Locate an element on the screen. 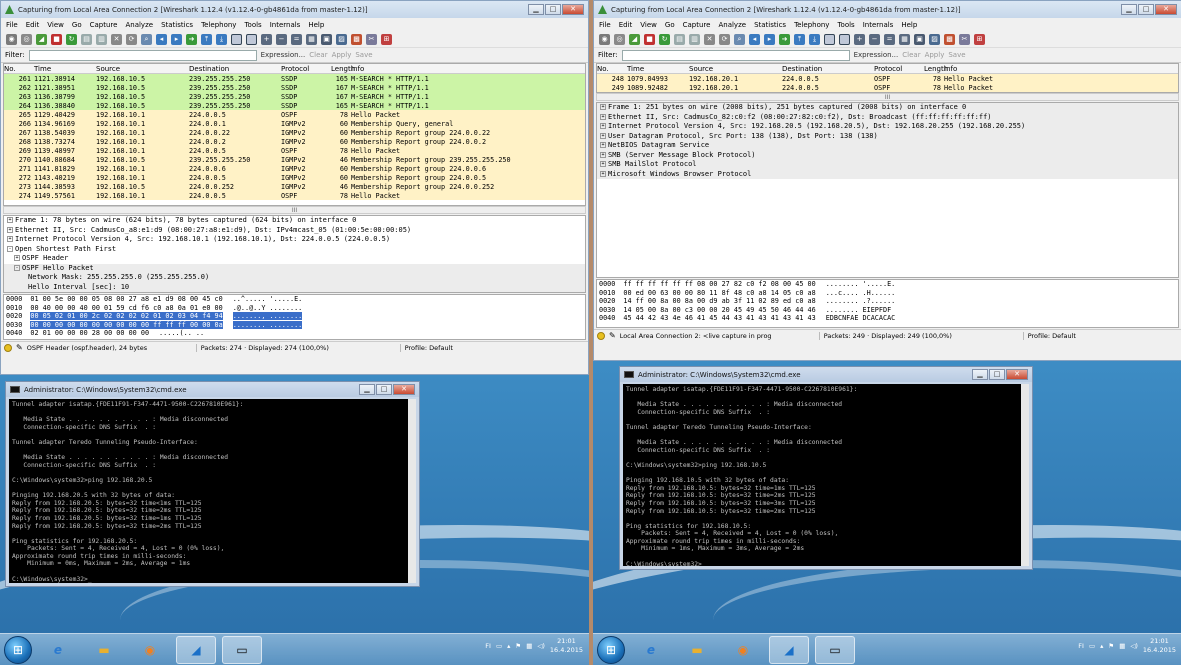 Image resolution: width=1181 pixels, height=665 pixels. start-button: ⊞ is located at coordinates (611, 649).